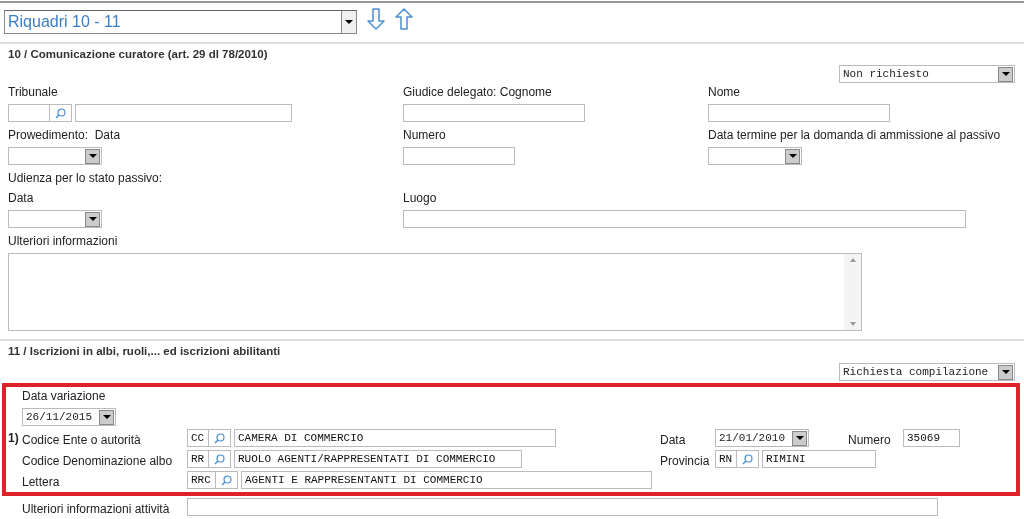 This screenshot has height=519, width=1024. I want to click on text-area, so click(435, 292).